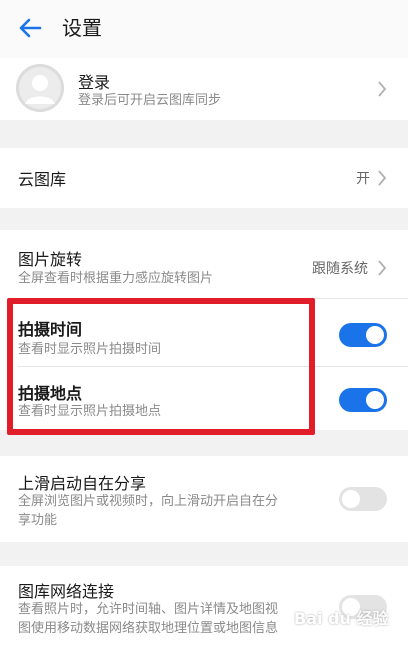  I want to click on swipe-share-subtitle-1: 全屏浏览图片或视频时，向上滑动开启自在分, so click(148, 501).